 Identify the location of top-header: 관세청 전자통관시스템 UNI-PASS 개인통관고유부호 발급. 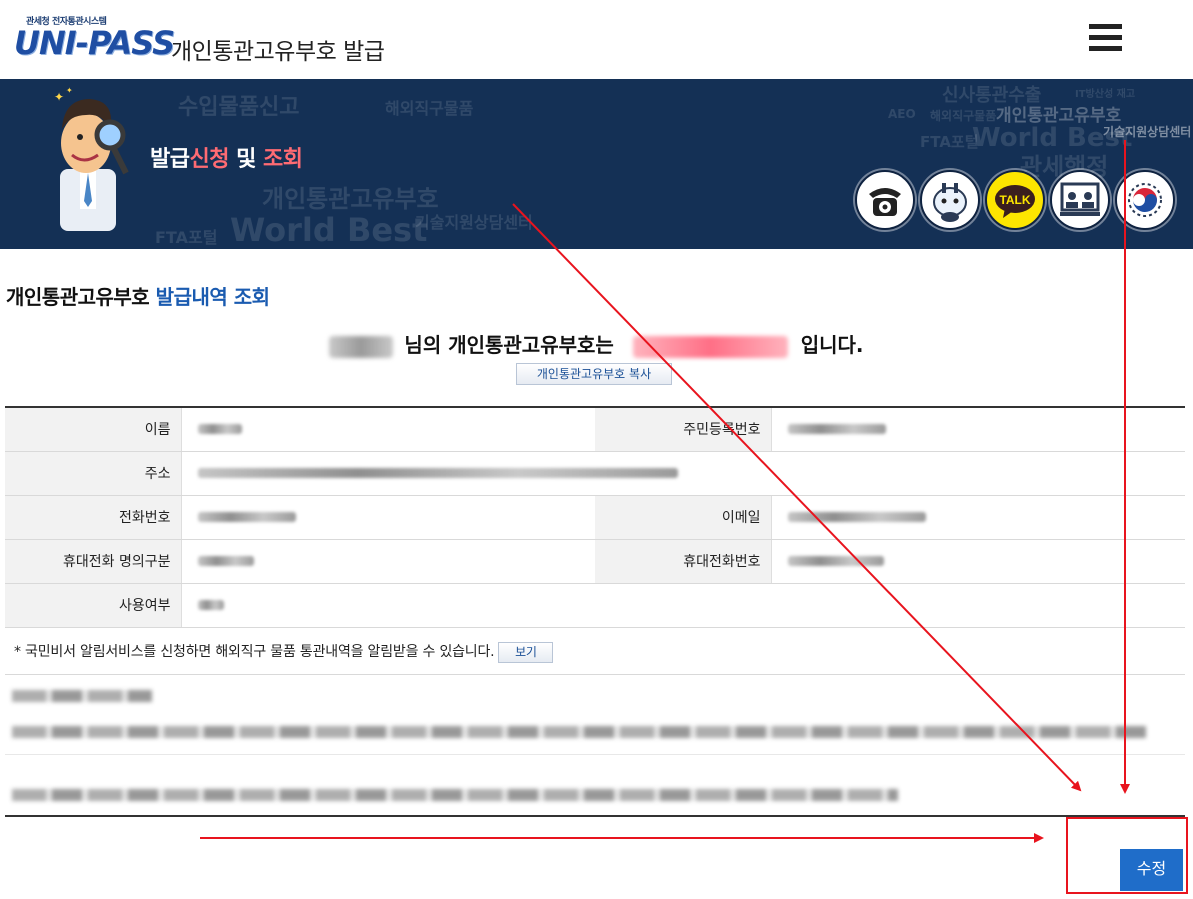
(596, 39).